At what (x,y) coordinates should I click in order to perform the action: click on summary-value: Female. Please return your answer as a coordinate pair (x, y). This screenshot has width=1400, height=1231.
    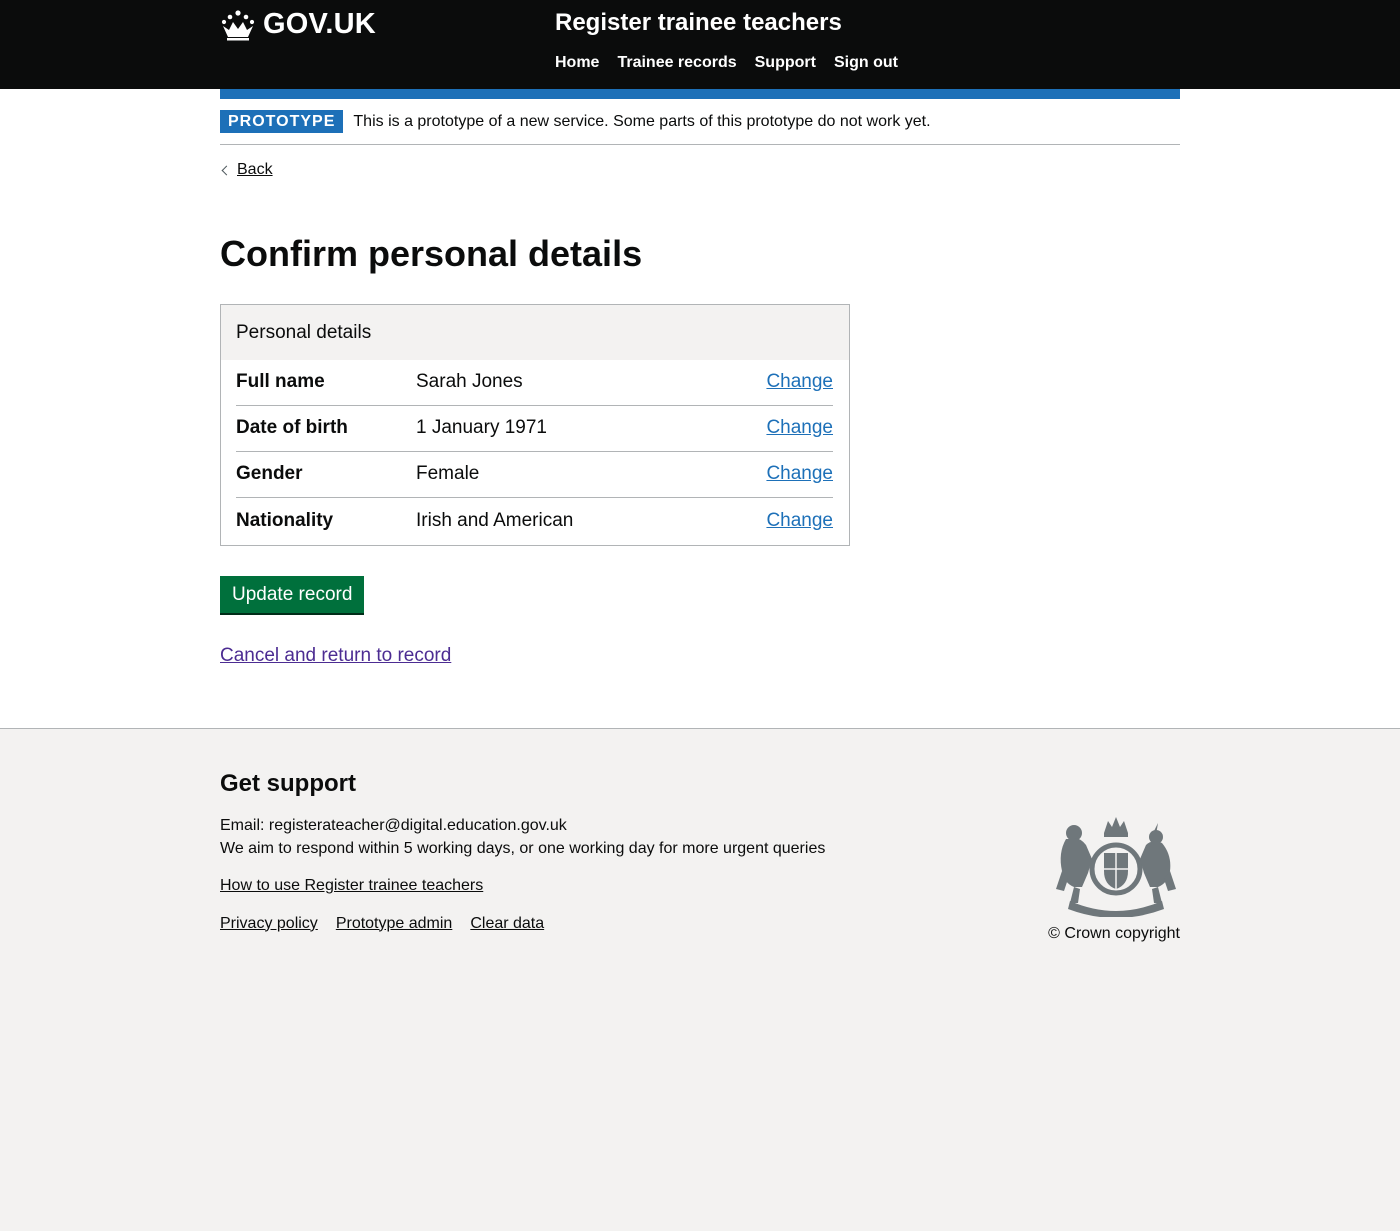
    Looking at the image, I should click on (448, 474).